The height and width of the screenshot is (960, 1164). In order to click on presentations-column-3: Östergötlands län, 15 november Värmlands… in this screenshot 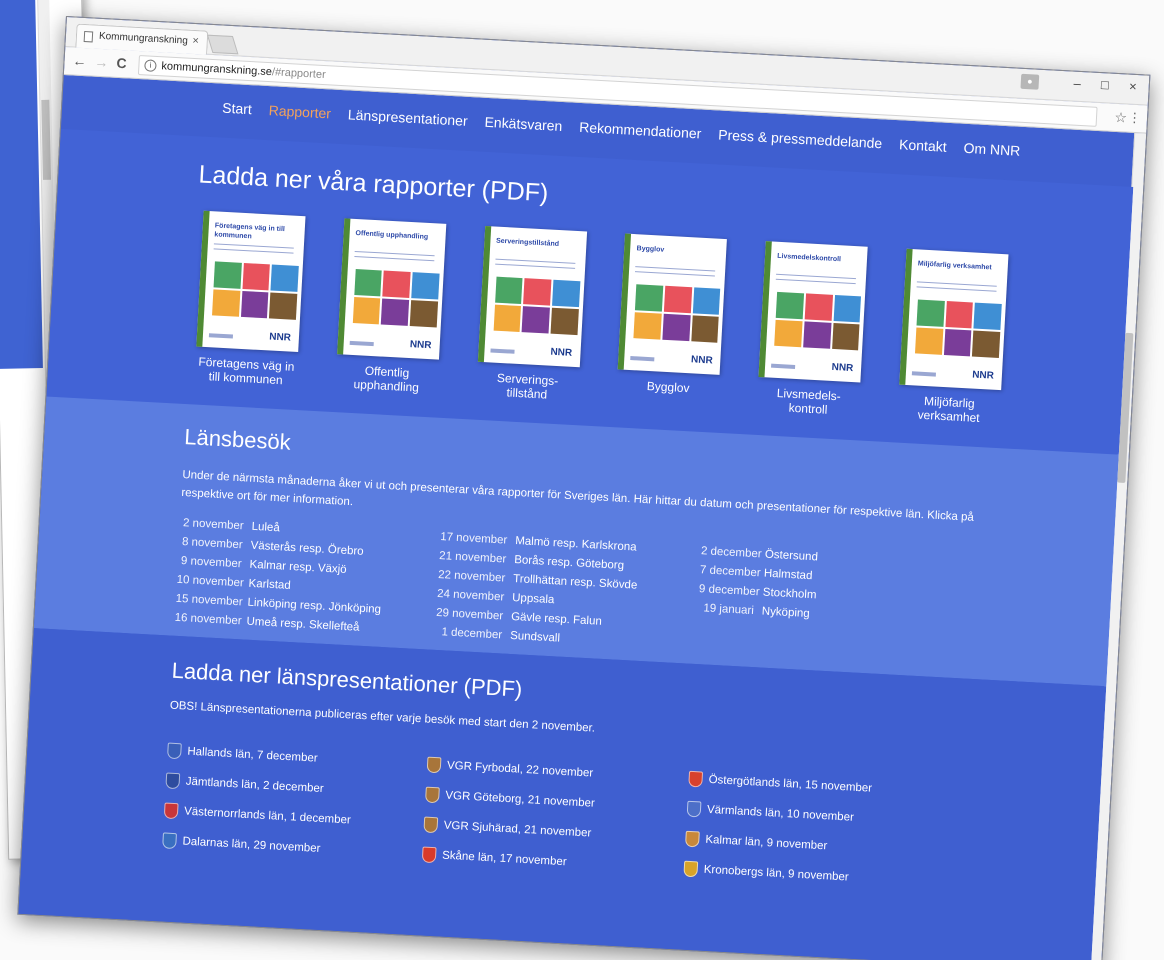, I will do `click(778, 829)`.